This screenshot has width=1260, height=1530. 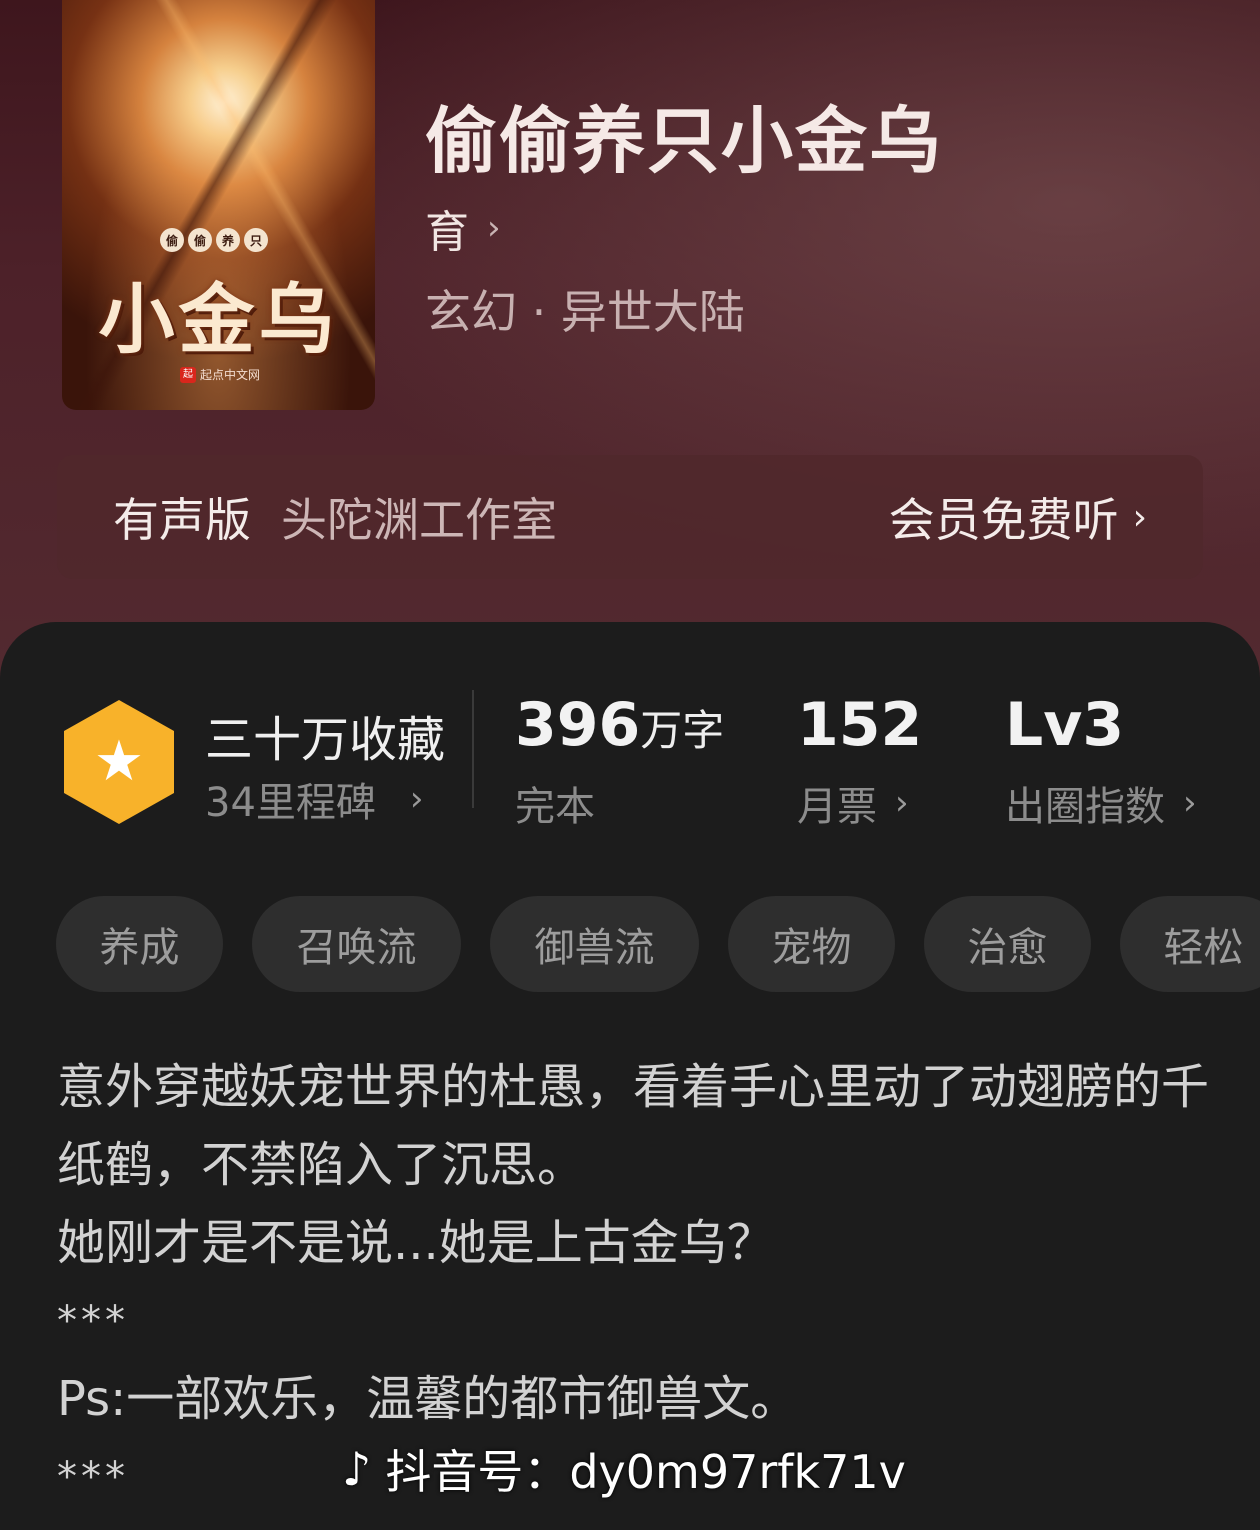 What do you see at coordinates (119, 761) in the screenshot?
I see `star-icon: ★` at bounding box center [119, 761].